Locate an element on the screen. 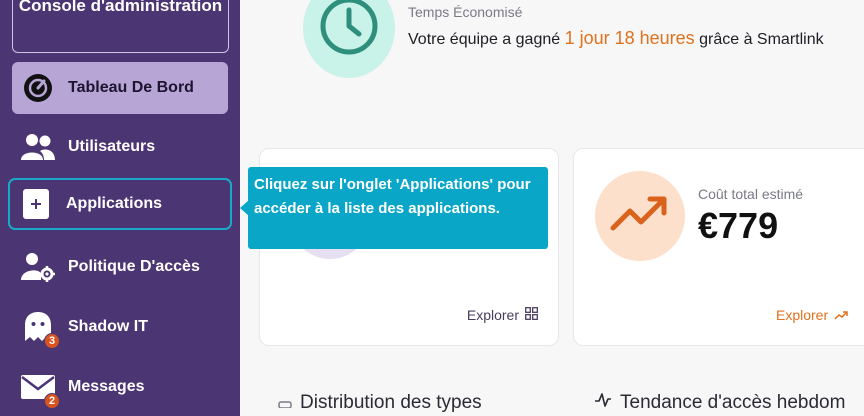 Image resolution: width=864 pixels, height=416 pixels. activity-icon is located at coordinates (603, 403).